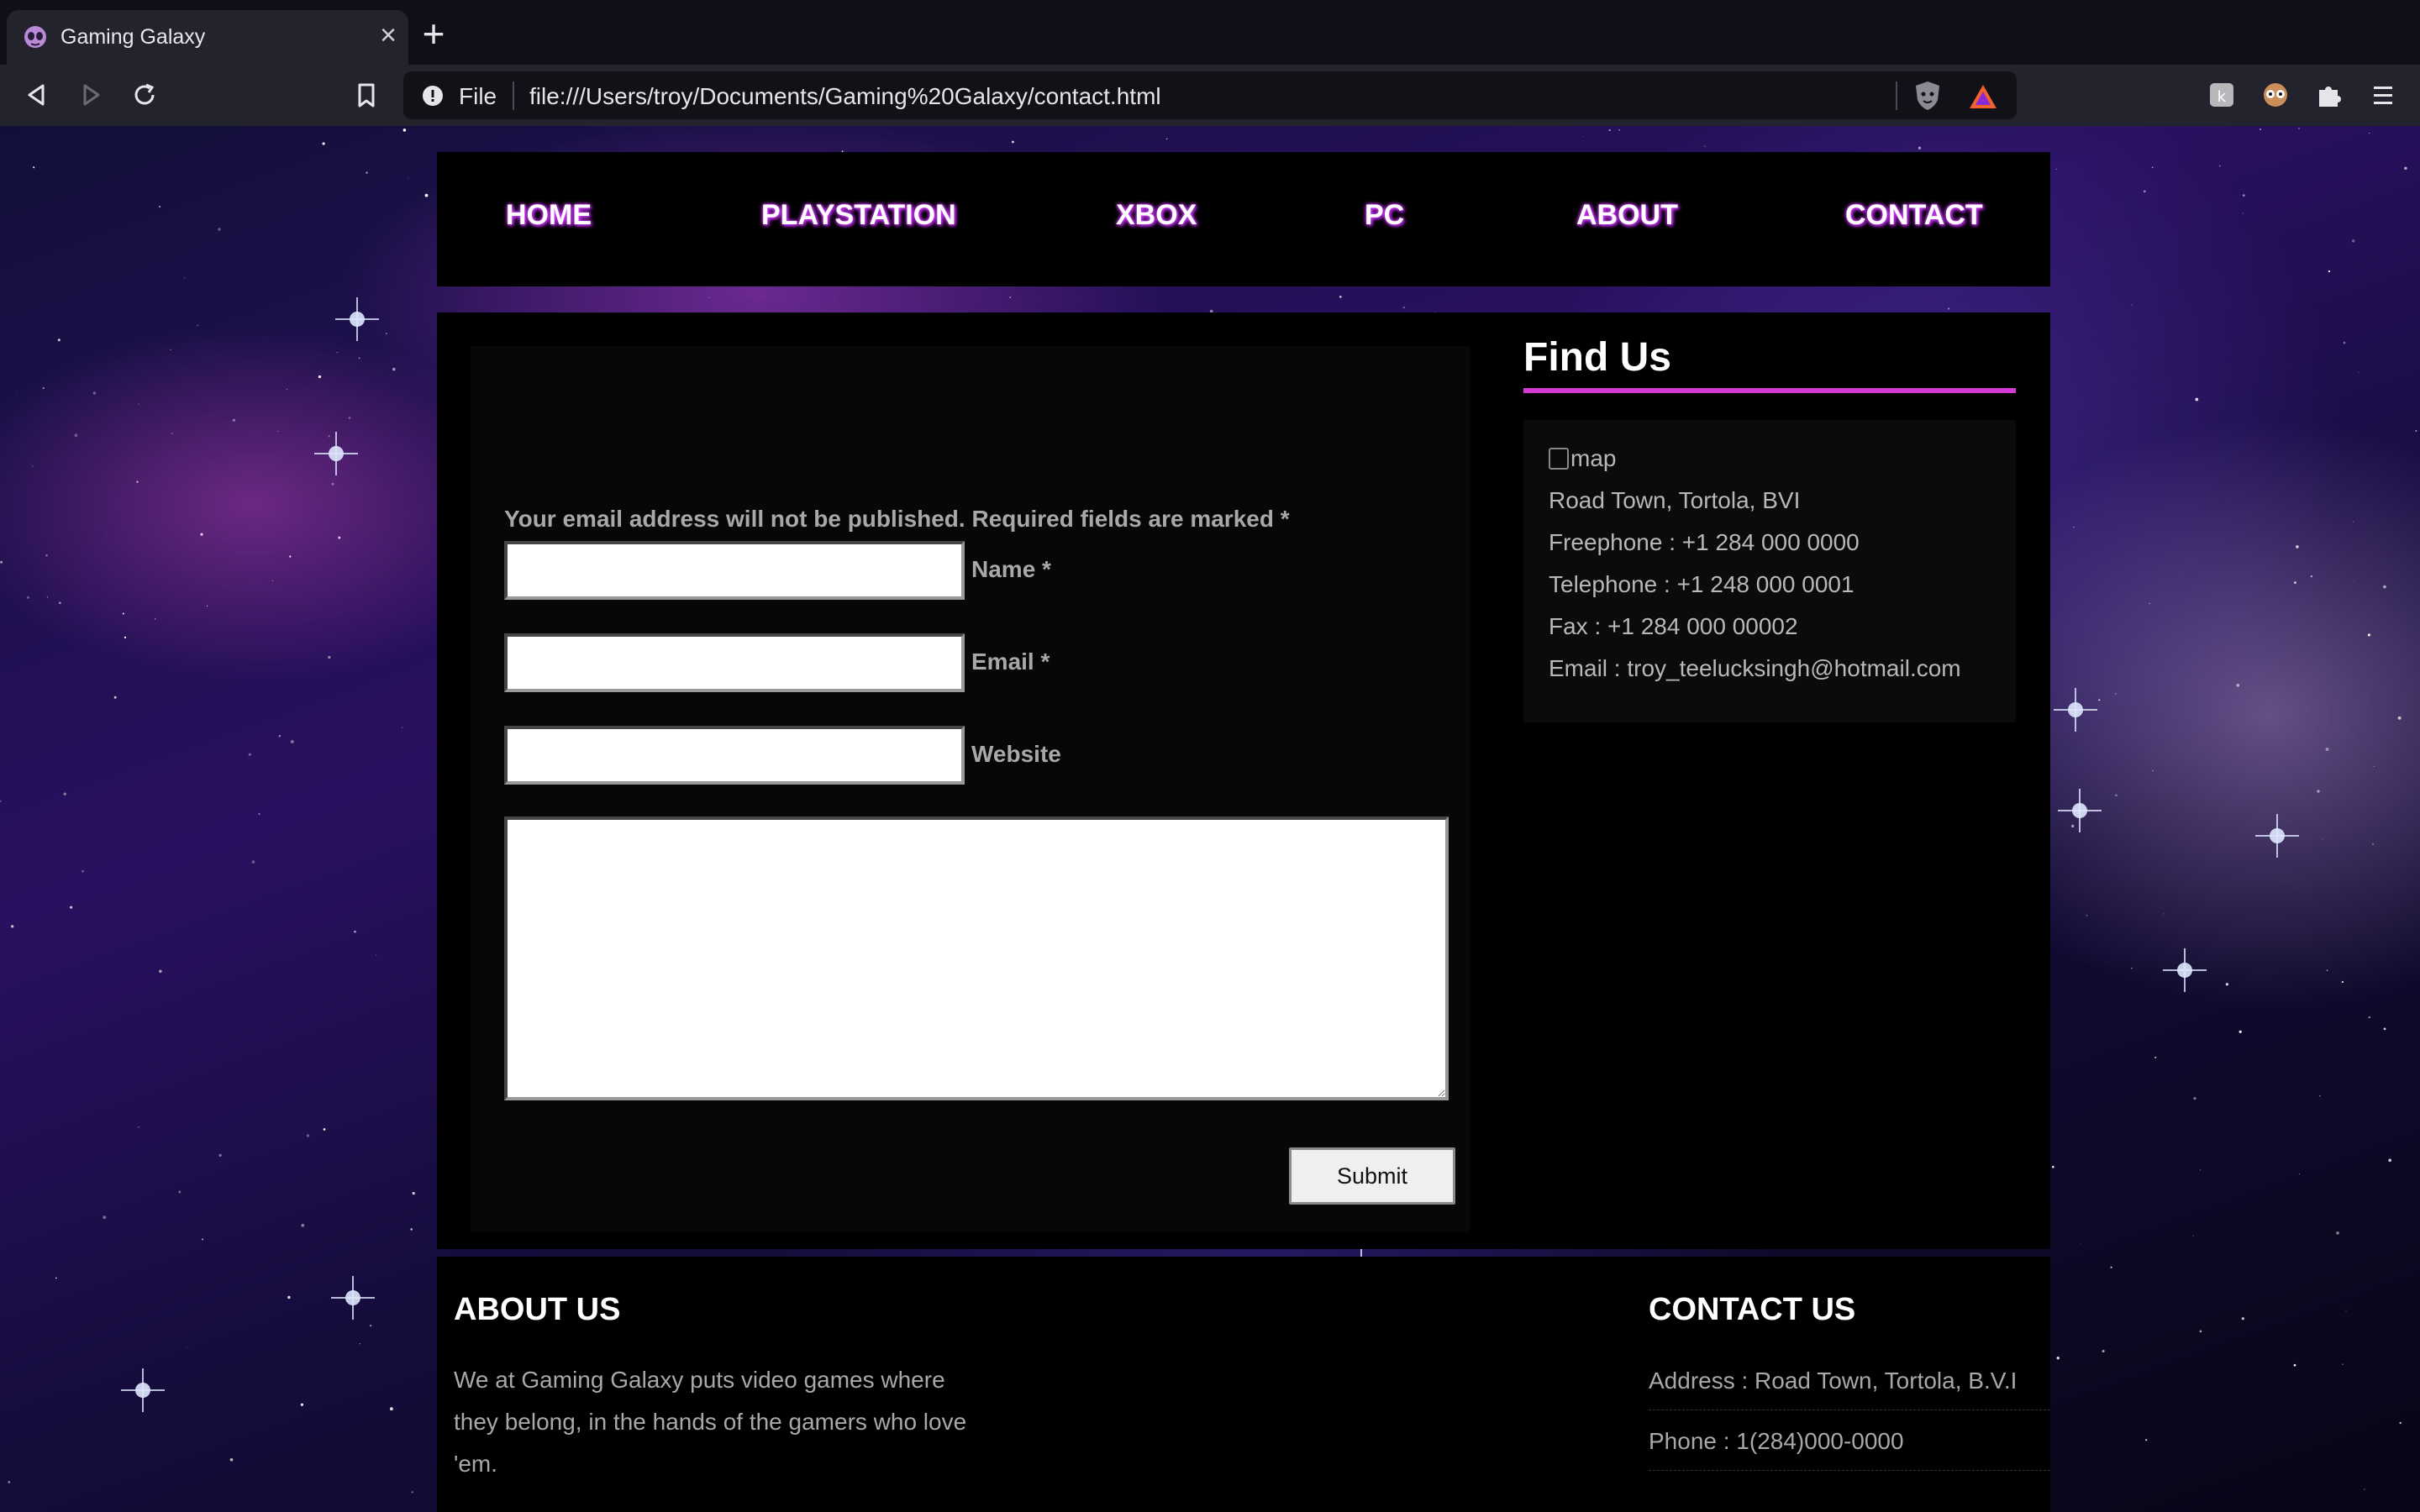 This screenshot has width=2420, height=1512. I want to click on contact-us-phone: Phone : 1(284)000-0000, so click(1850, 1449).